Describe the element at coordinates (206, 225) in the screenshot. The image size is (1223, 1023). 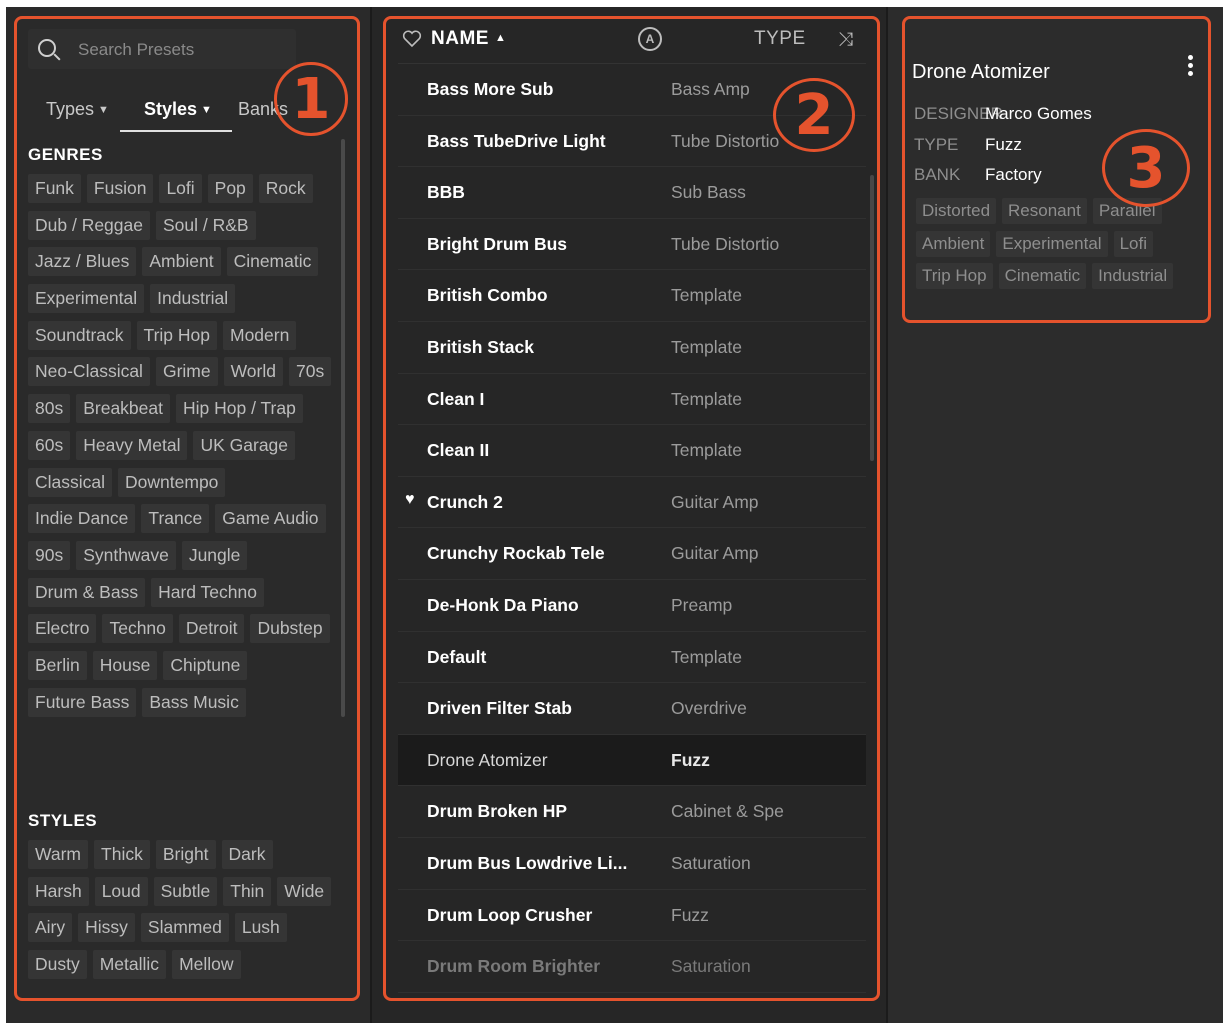
I see `genre-tag: Soul / R&B` at that location.